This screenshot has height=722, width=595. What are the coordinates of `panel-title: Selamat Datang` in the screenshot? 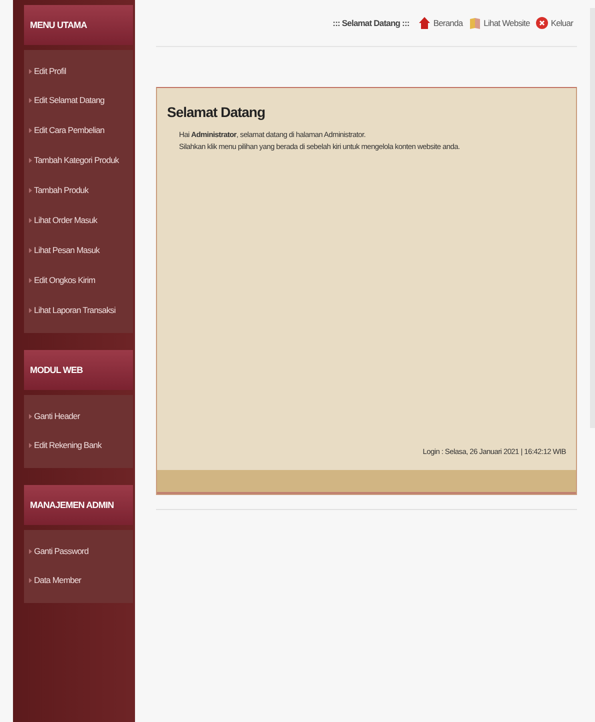 It's located at (216, 112).